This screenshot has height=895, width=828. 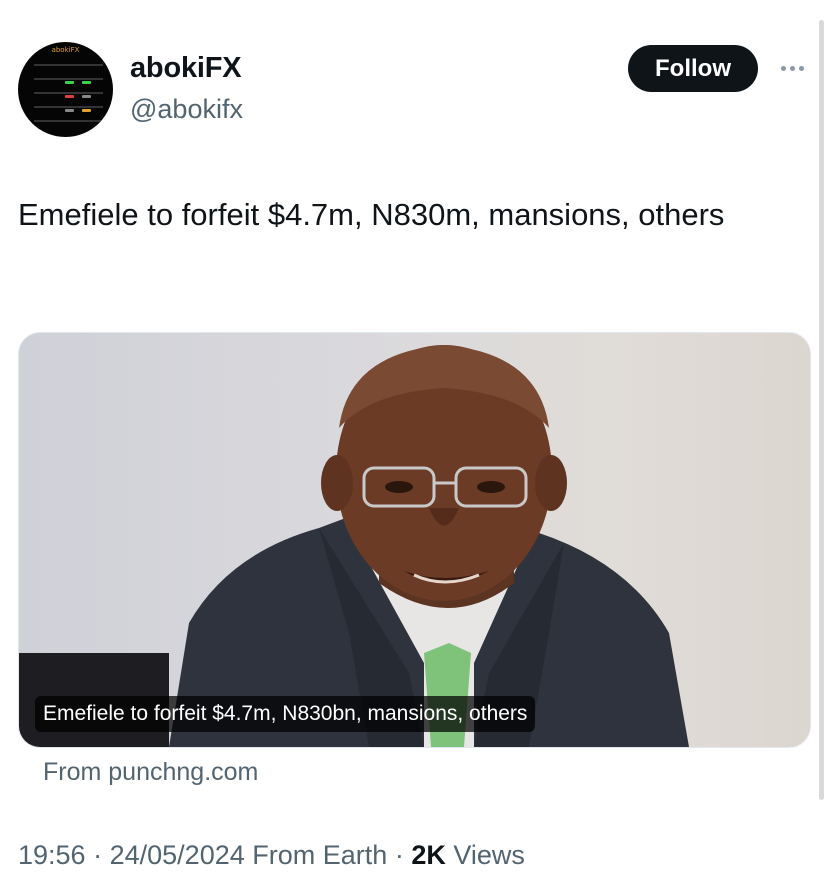 I want to click on views-count: 2K, so click(x=428, y=855).